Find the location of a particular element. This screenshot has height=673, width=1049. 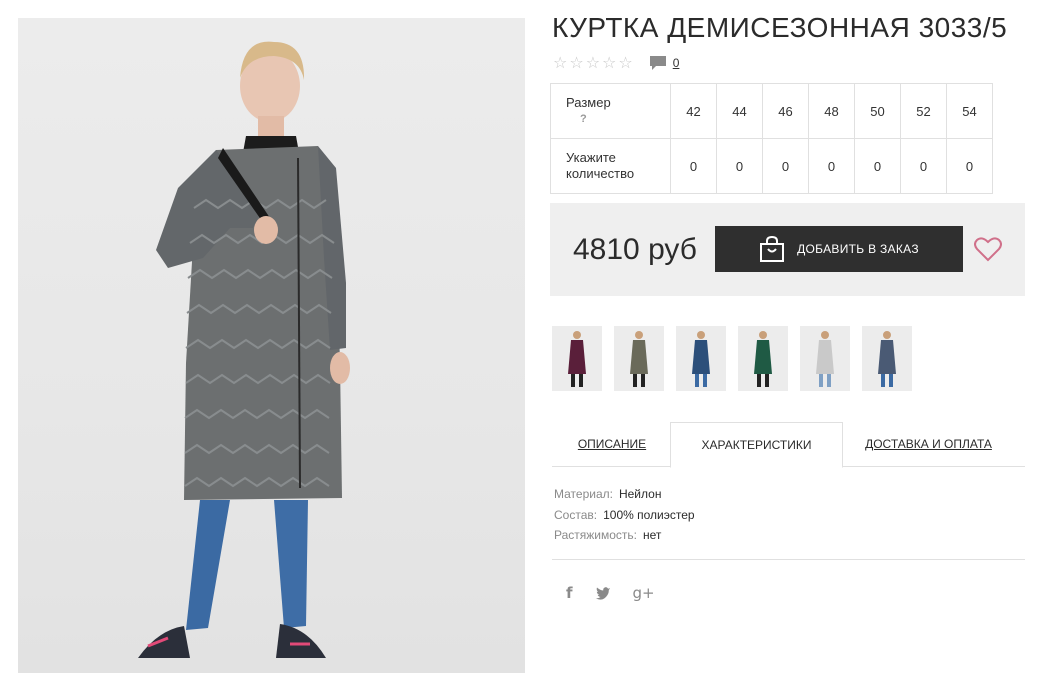

google-plus-icon: g+ is located at coordinates (644, 593).